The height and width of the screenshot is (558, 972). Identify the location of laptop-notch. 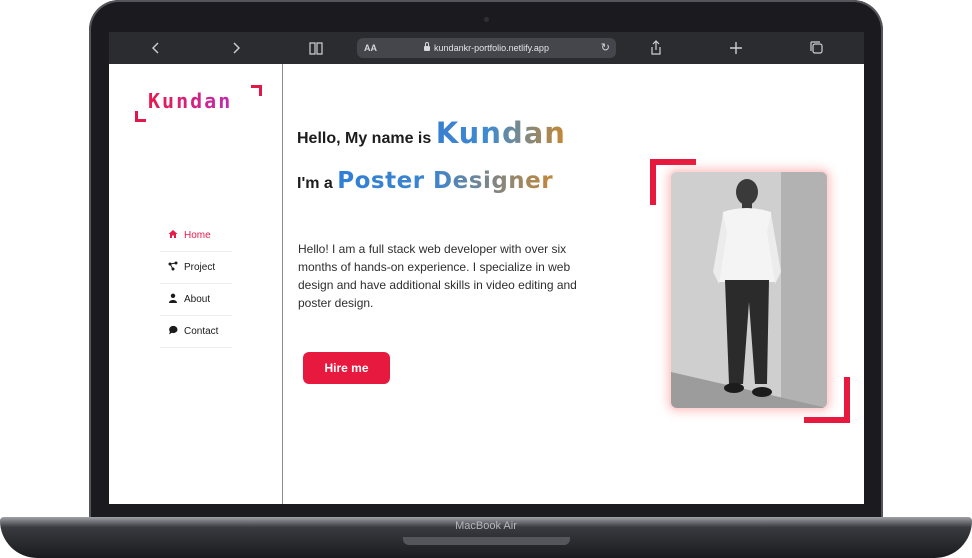
(486, 541).